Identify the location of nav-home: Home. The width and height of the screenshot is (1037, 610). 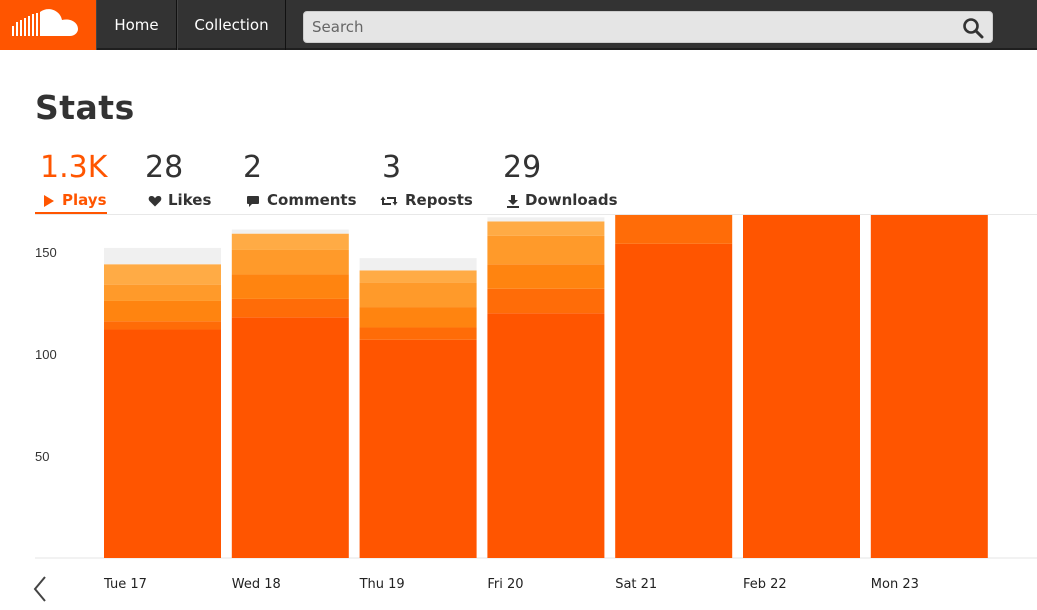
(136, 25).